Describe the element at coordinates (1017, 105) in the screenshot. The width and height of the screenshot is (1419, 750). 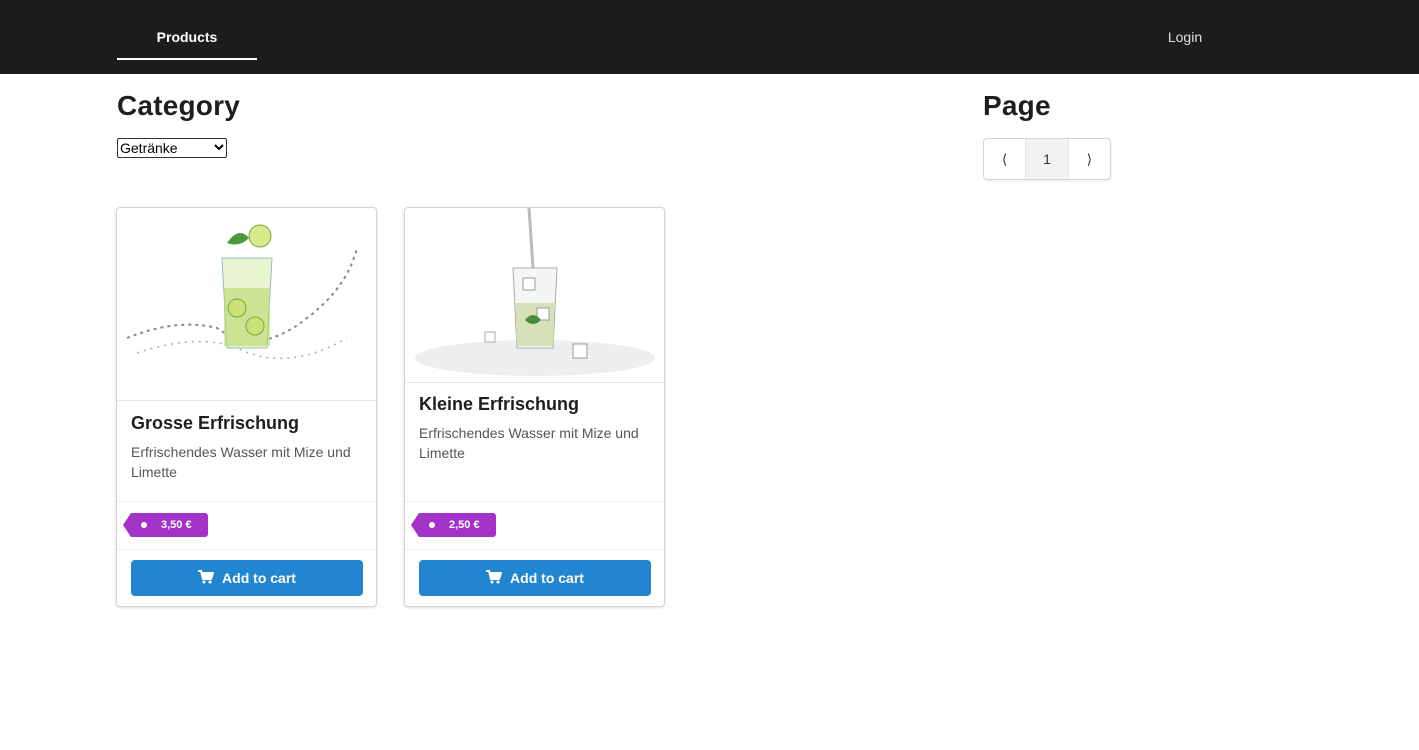
I see `page-heading: Page` at that location.